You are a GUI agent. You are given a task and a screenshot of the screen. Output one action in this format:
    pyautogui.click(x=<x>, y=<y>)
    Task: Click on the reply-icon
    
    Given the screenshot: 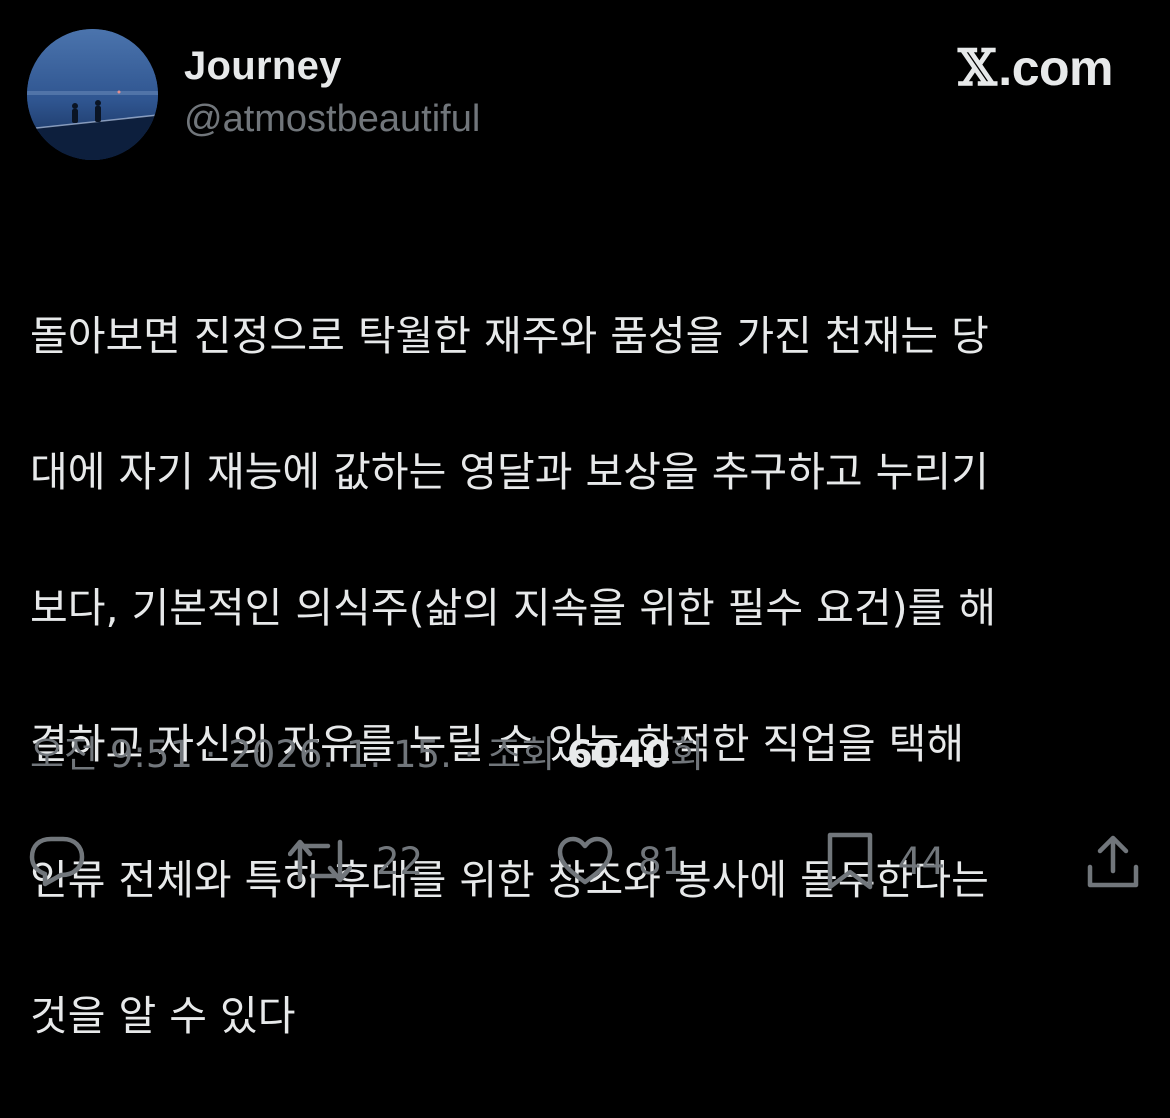 What is the action you would take?
    pyautogui.click(x=57, y=861)
    